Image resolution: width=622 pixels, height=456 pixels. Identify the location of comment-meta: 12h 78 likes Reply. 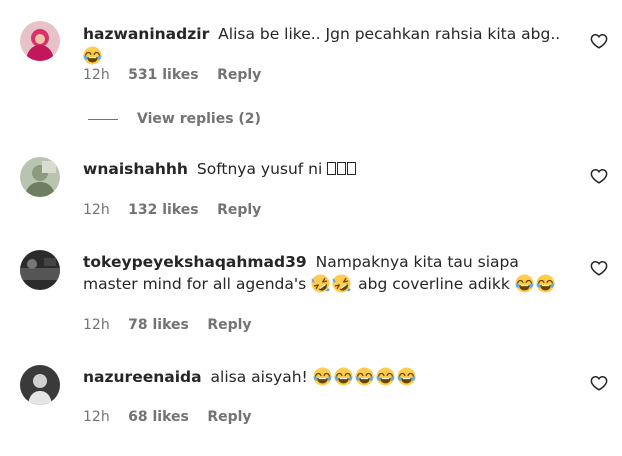
(174, 325).